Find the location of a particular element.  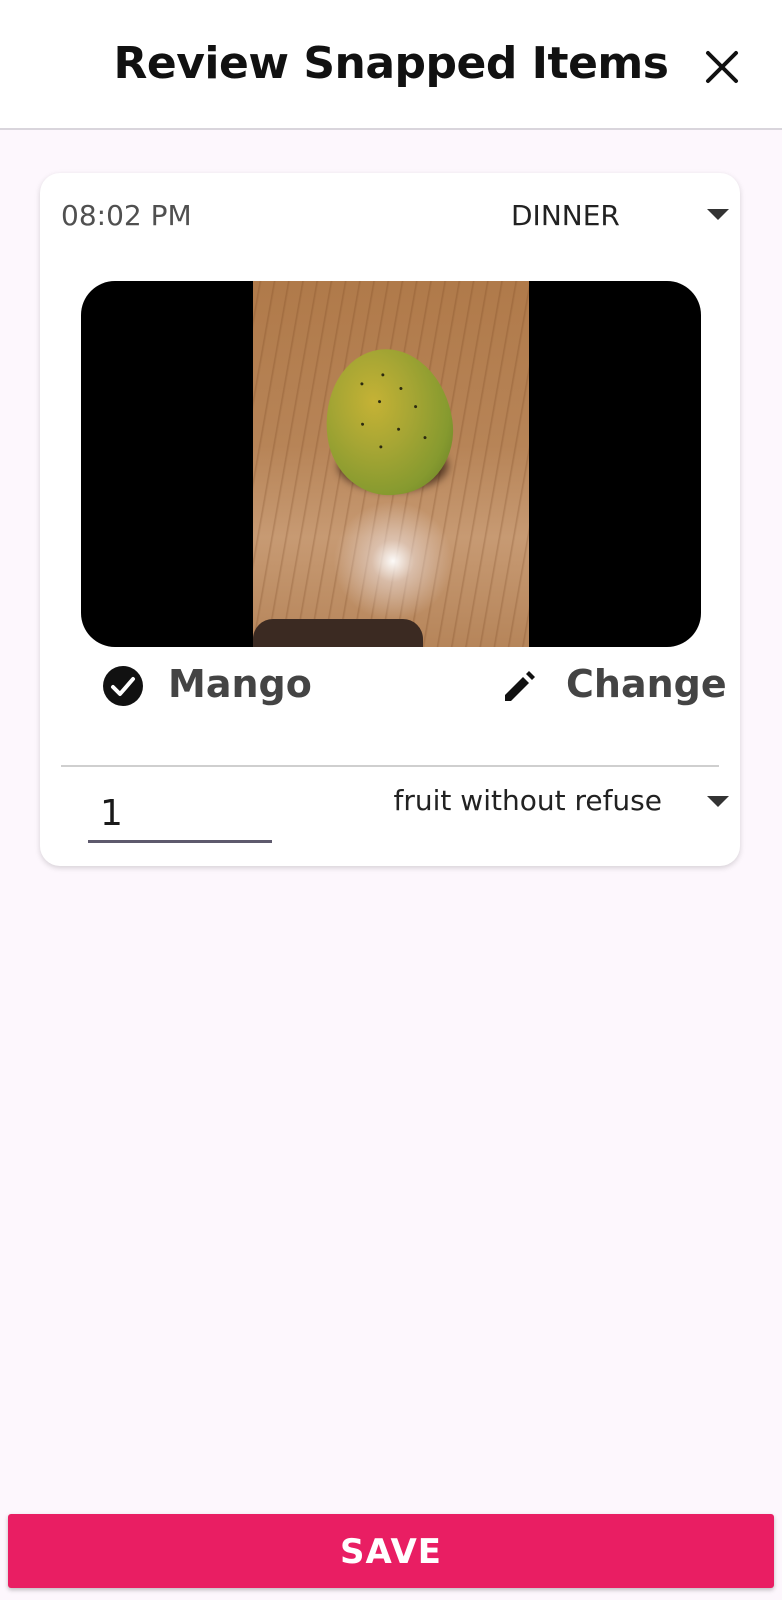

unit-dropdown: fruit without refuse is located at coordinates (540, 803).